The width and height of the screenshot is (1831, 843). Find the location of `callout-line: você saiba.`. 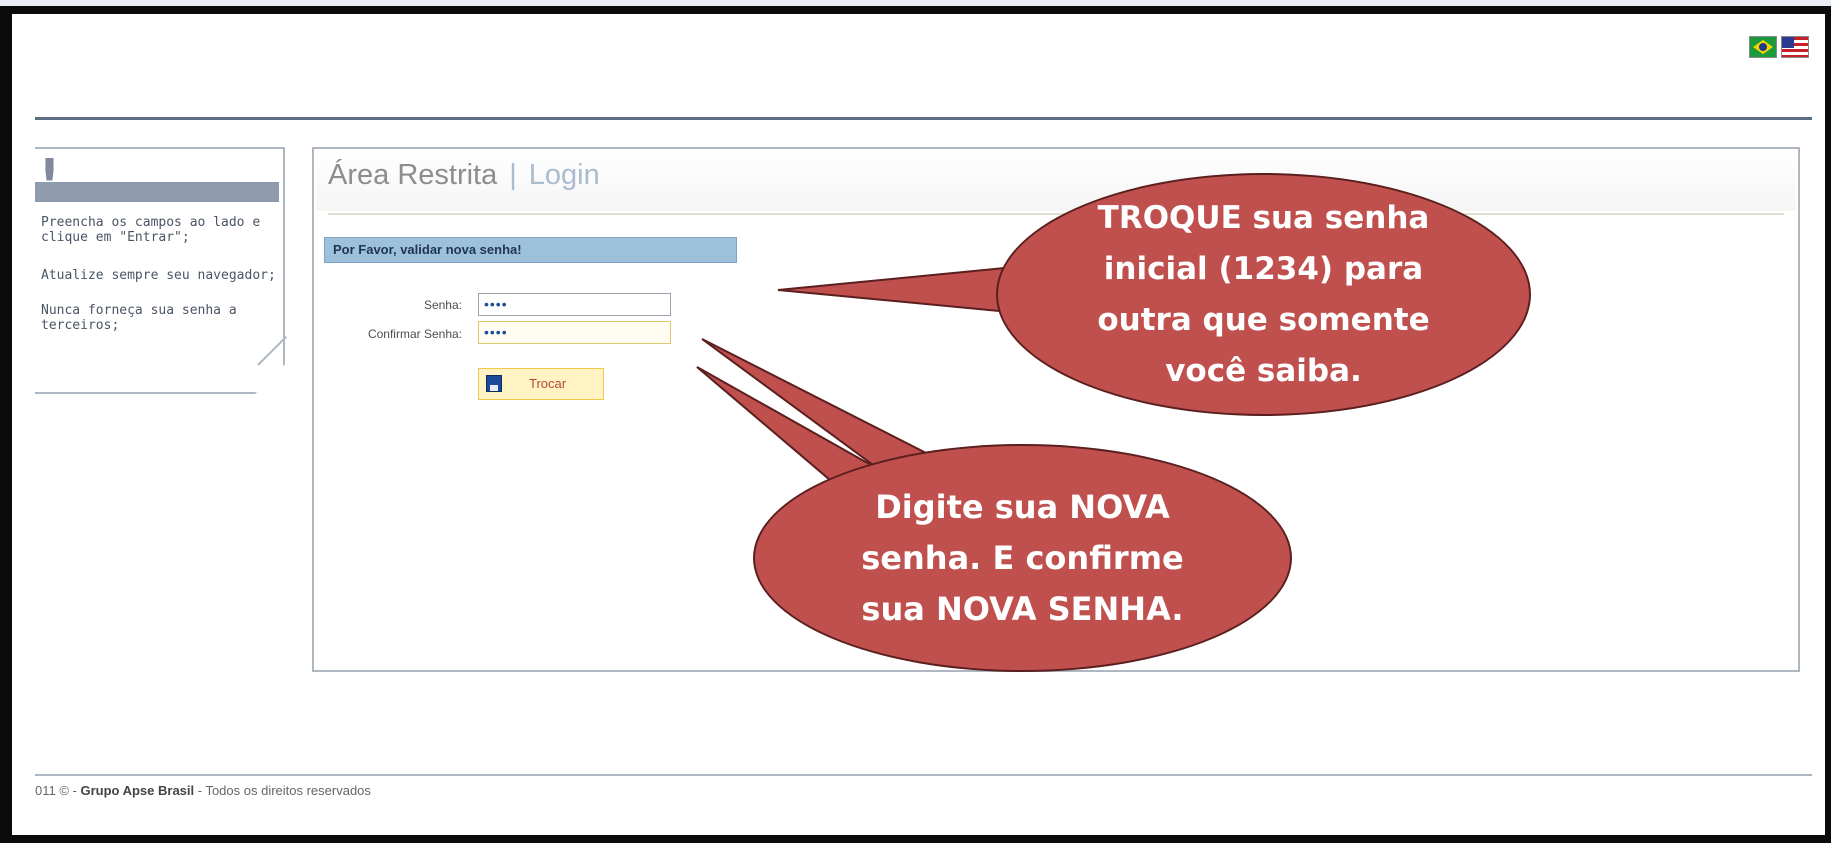

callout-line: você saiba. is located at coordinates (1263, 370).